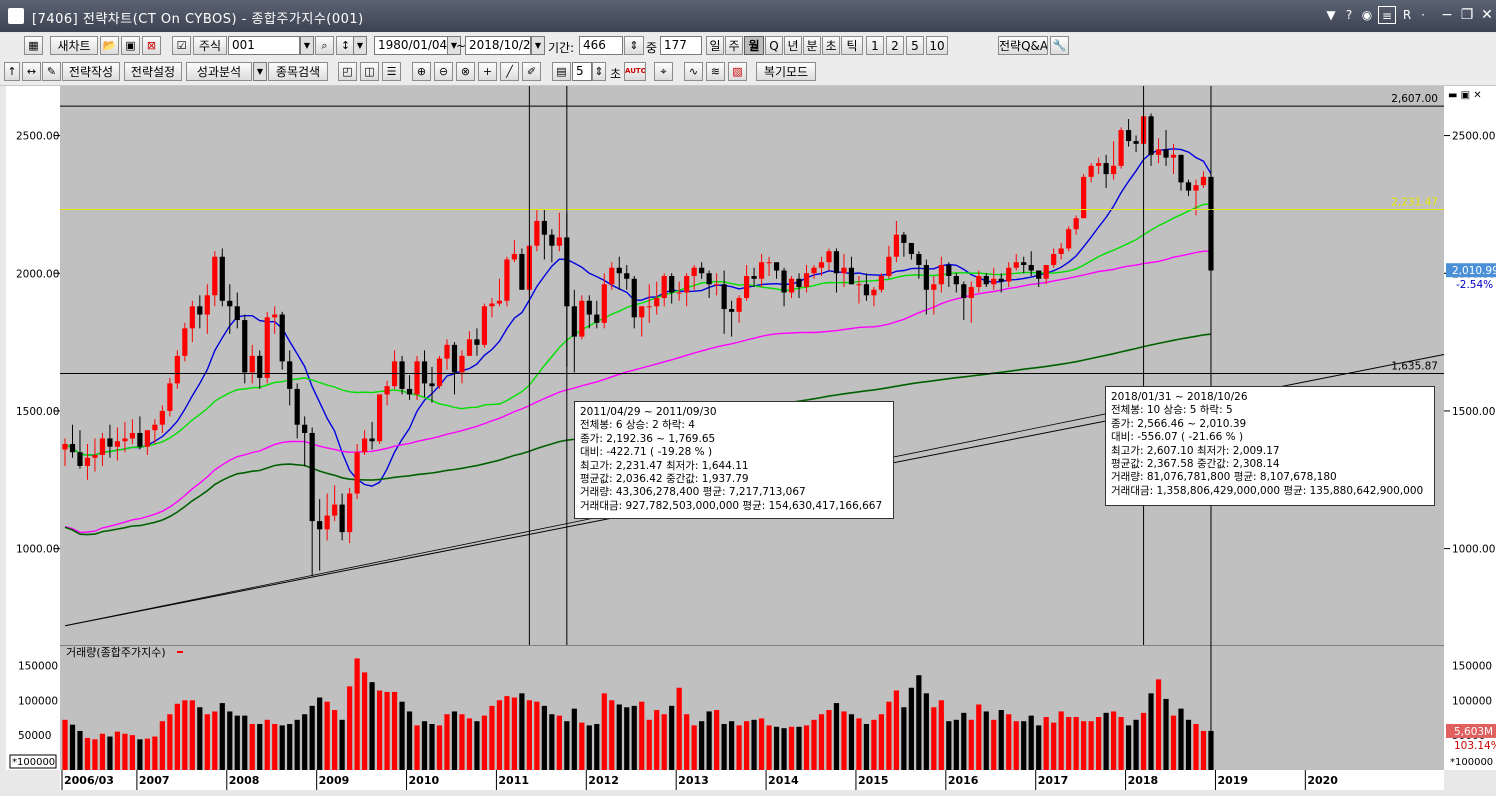 The image size is (1496, 796). I want to click on zoom-fit-icon: ⊗, so click(465, 71).